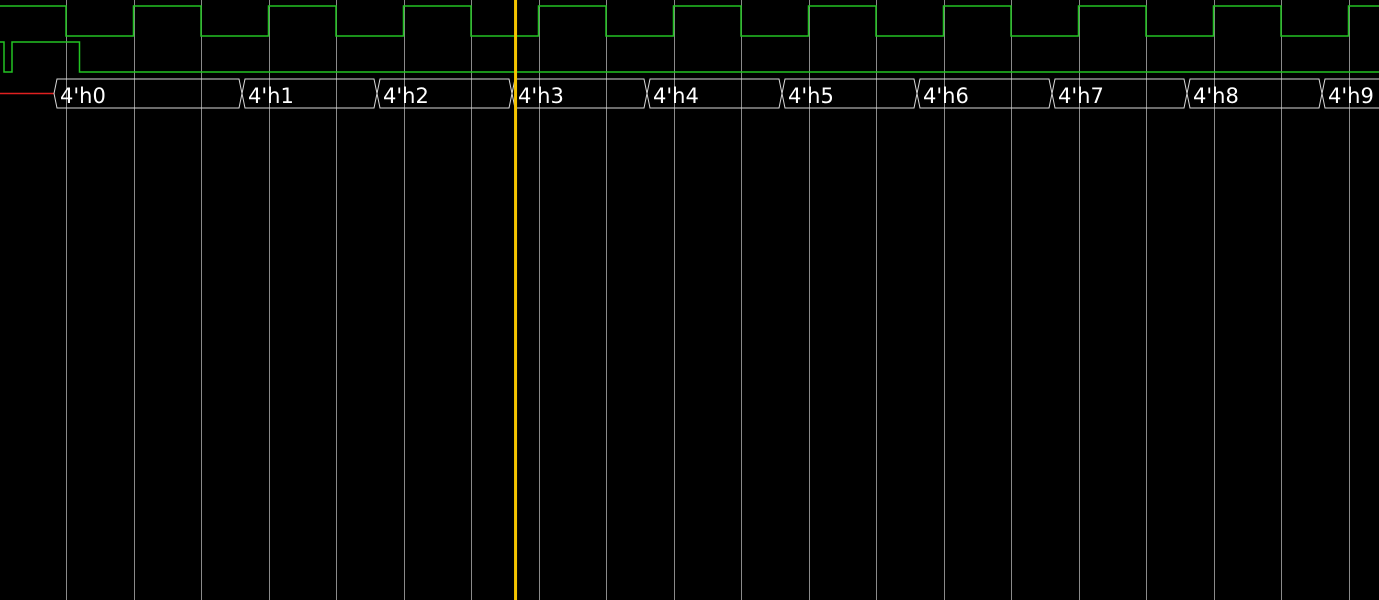  I want to click on counter-bus-row: 4'h0 4'h1 4'h2 4'h3 4'h4 4'h5 4'h6 4'h7 4'h8 4'h9, so click(689, 93).